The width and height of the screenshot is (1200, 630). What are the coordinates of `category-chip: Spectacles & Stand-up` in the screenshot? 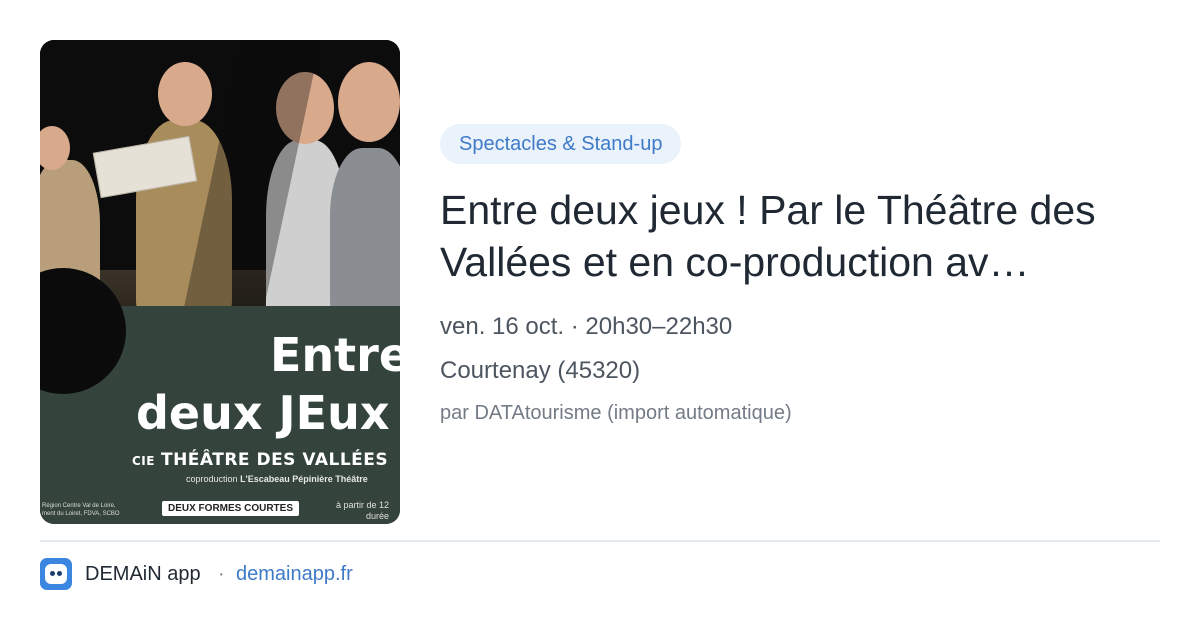 It's located at (561, 144).